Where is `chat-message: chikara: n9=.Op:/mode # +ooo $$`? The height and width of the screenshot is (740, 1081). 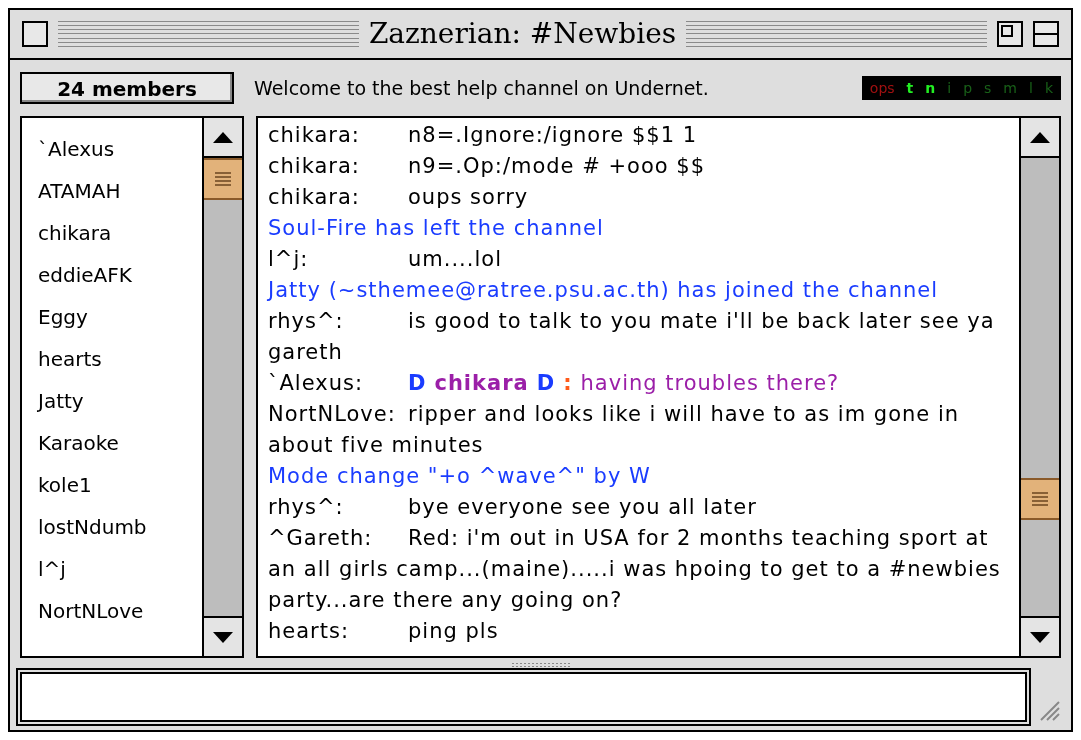 chat-message: chikara: n9=.Op:/mode # +ooo $$ is located at coordinates (487, 166).